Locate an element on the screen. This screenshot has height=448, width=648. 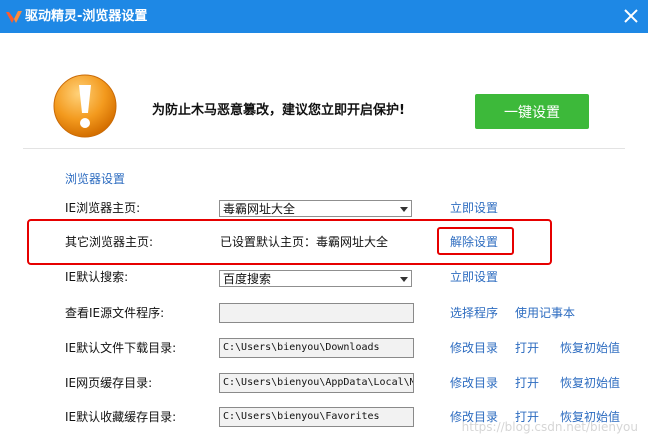
ie-favorites-path-field: C:\Users\bienyou\Favorites is located at coordinates (316, 417).